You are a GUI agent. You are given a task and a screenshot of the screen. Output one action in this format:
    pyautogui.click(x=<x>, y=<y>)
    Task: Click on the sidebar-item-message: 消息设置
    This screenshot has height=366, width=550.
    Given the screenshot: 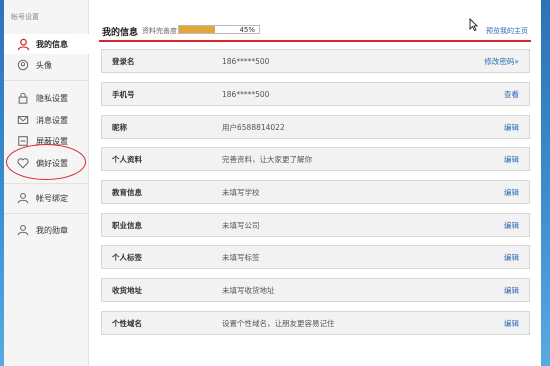 What is the action you would take?
    pyautogui.click(x=46, y=120)
    